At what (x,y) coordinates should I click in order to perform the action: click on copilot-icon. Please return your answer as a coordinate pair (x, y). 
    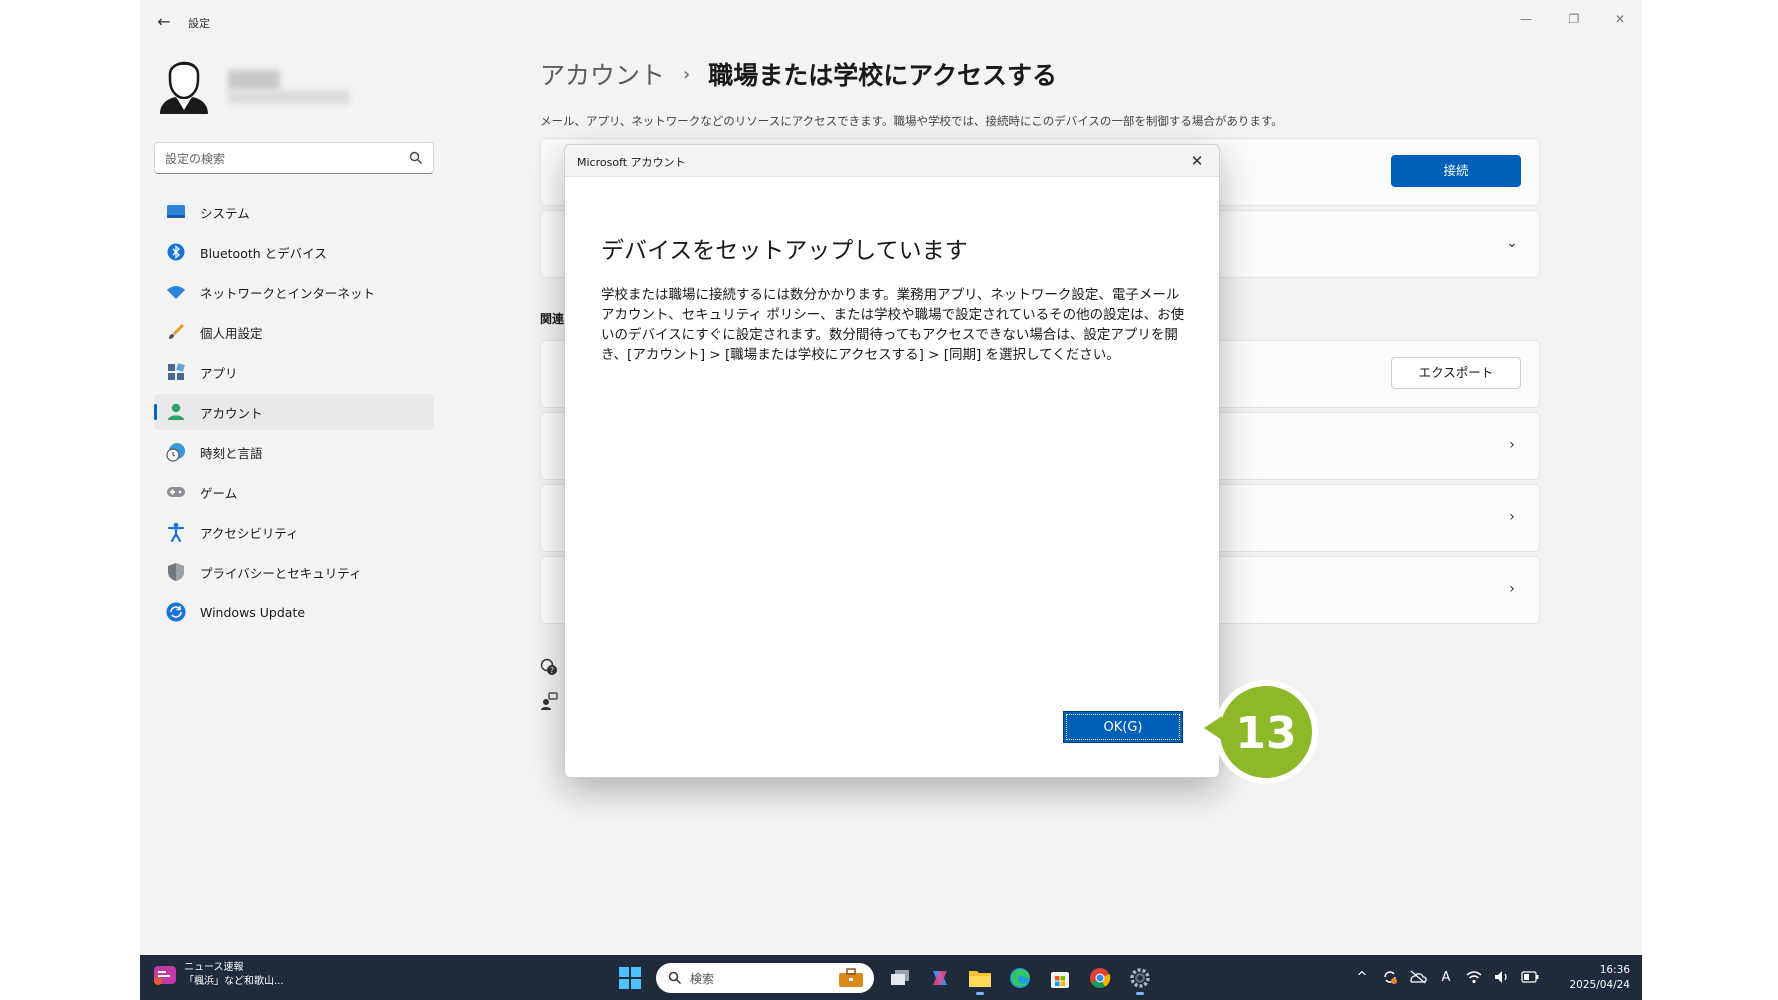
    Looking at the image, I should click on (940, 978).